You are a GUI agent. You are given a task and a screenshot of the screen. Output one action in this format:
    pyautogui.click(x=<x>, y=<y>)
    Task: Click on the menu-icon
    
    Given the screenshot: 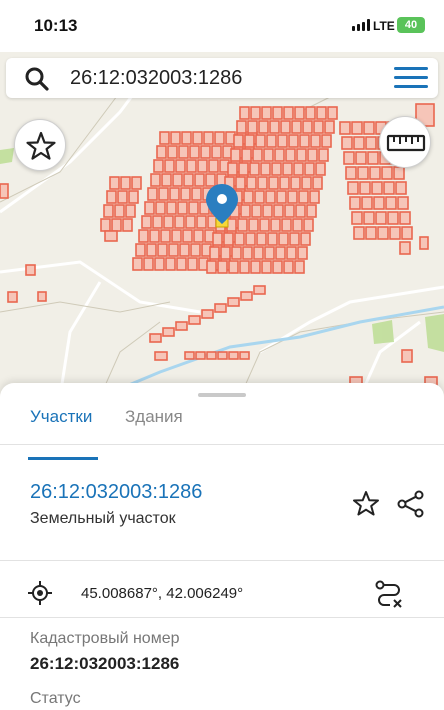 What is the action you would take?
    pyautogui.click(x=411, y=78)
    